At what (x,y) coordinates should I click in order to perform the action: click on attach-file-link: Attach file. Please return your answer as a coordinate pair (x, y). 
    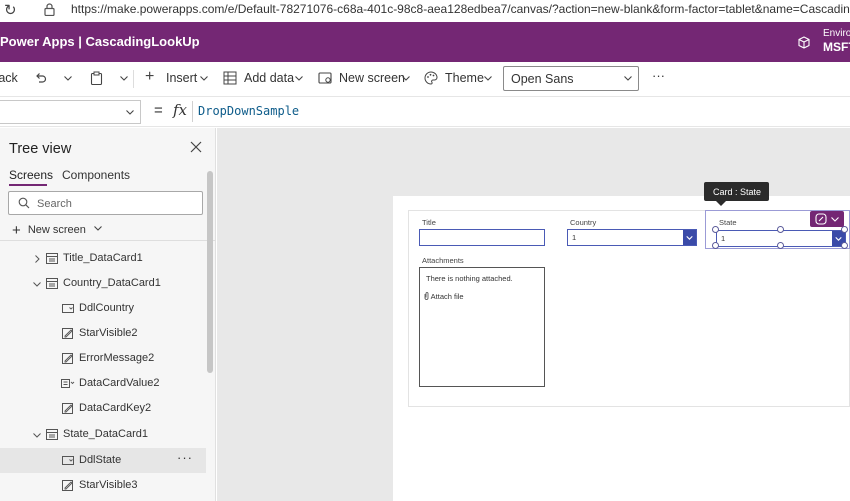
    Looking at the image, I should click on (444, 296).